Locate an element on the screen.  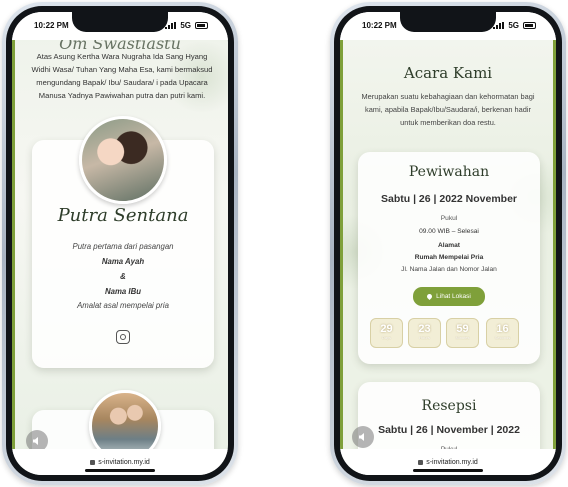
countdown-seconds: 16 Seconds is located at coordinates (502, 333).